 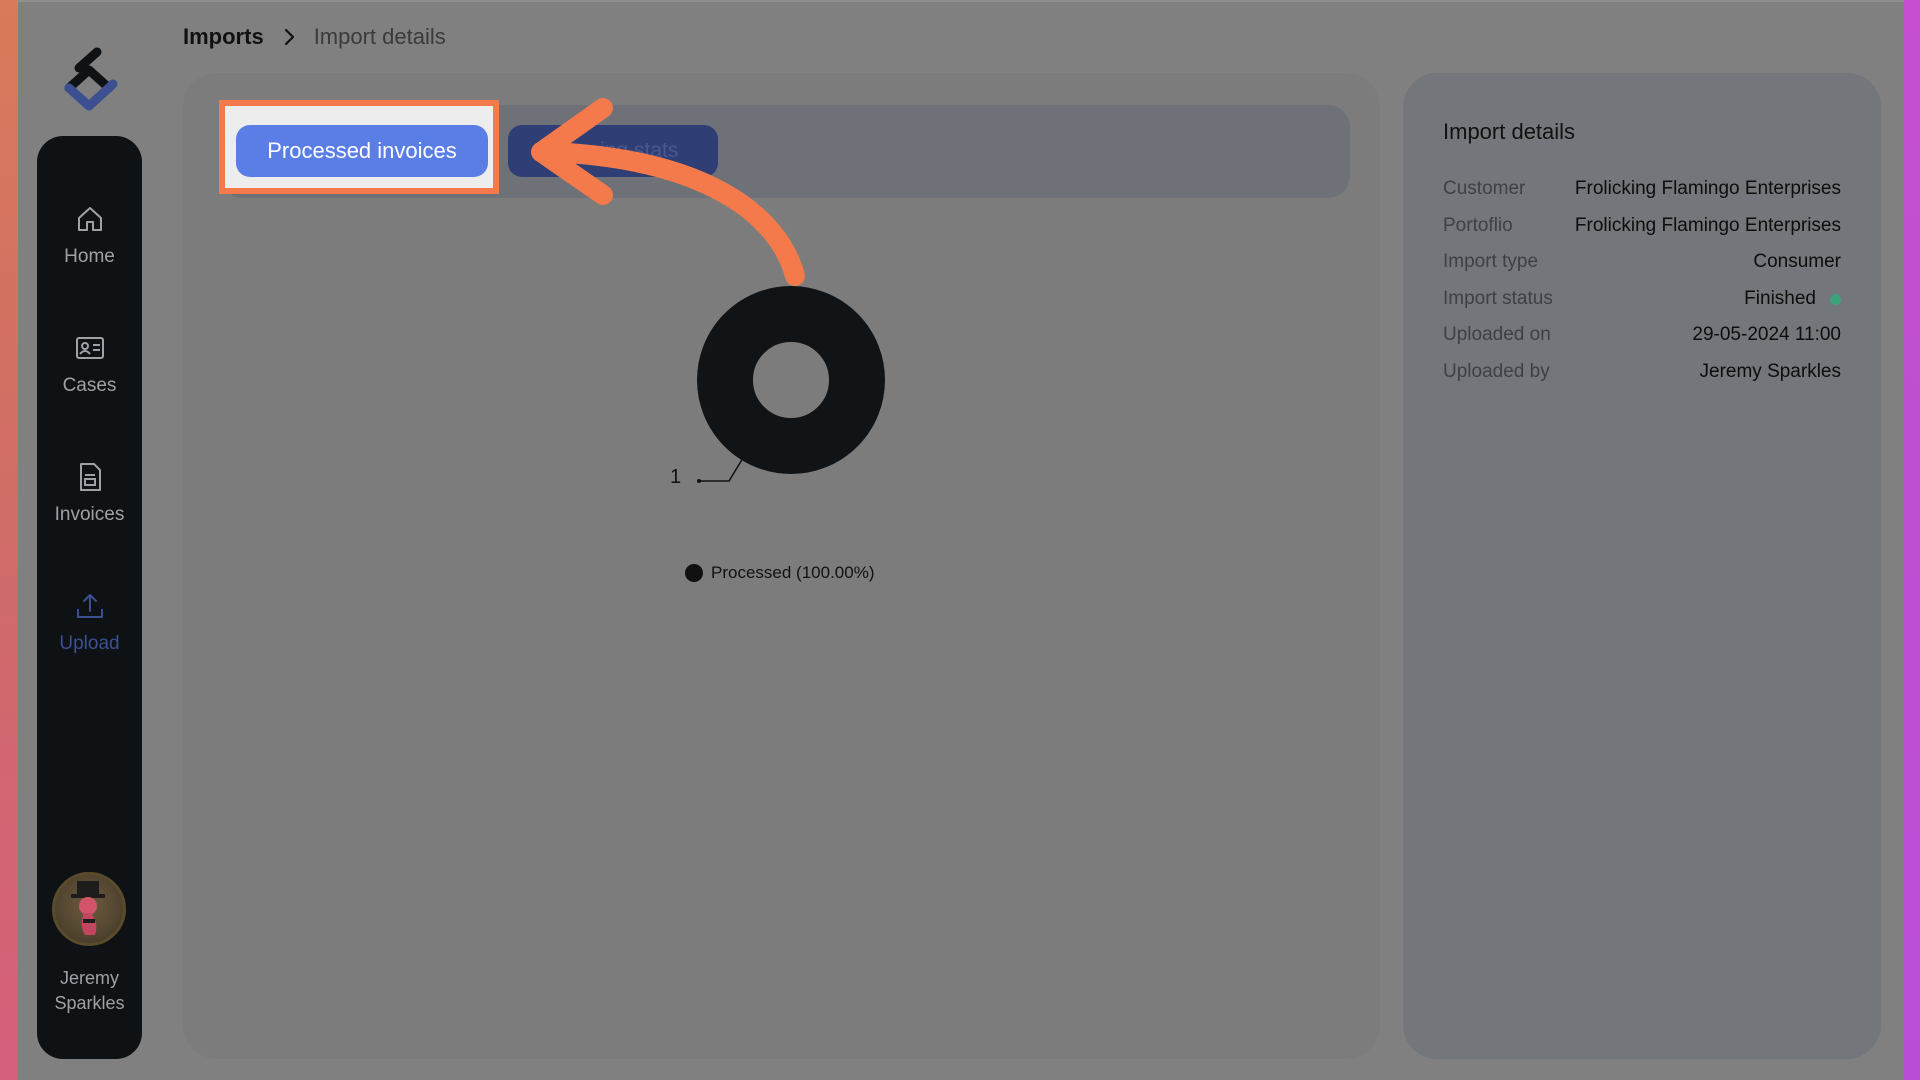 I want to click on slice-value-label: 1, so click(x=676, y=477).